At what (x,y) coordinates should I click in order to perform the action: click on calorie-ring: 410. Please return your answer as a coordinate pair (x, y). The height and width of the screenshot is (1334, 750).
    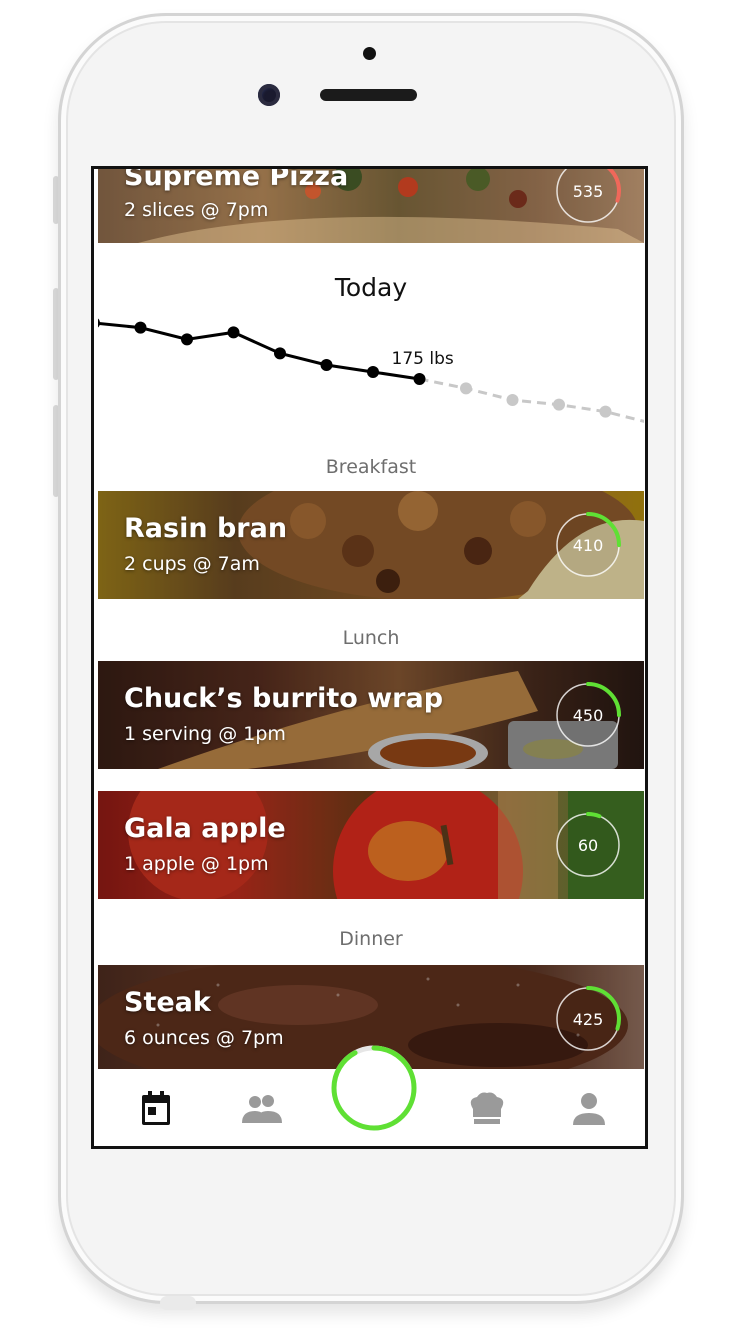
    Looking at the image, I should click on (588, 545).